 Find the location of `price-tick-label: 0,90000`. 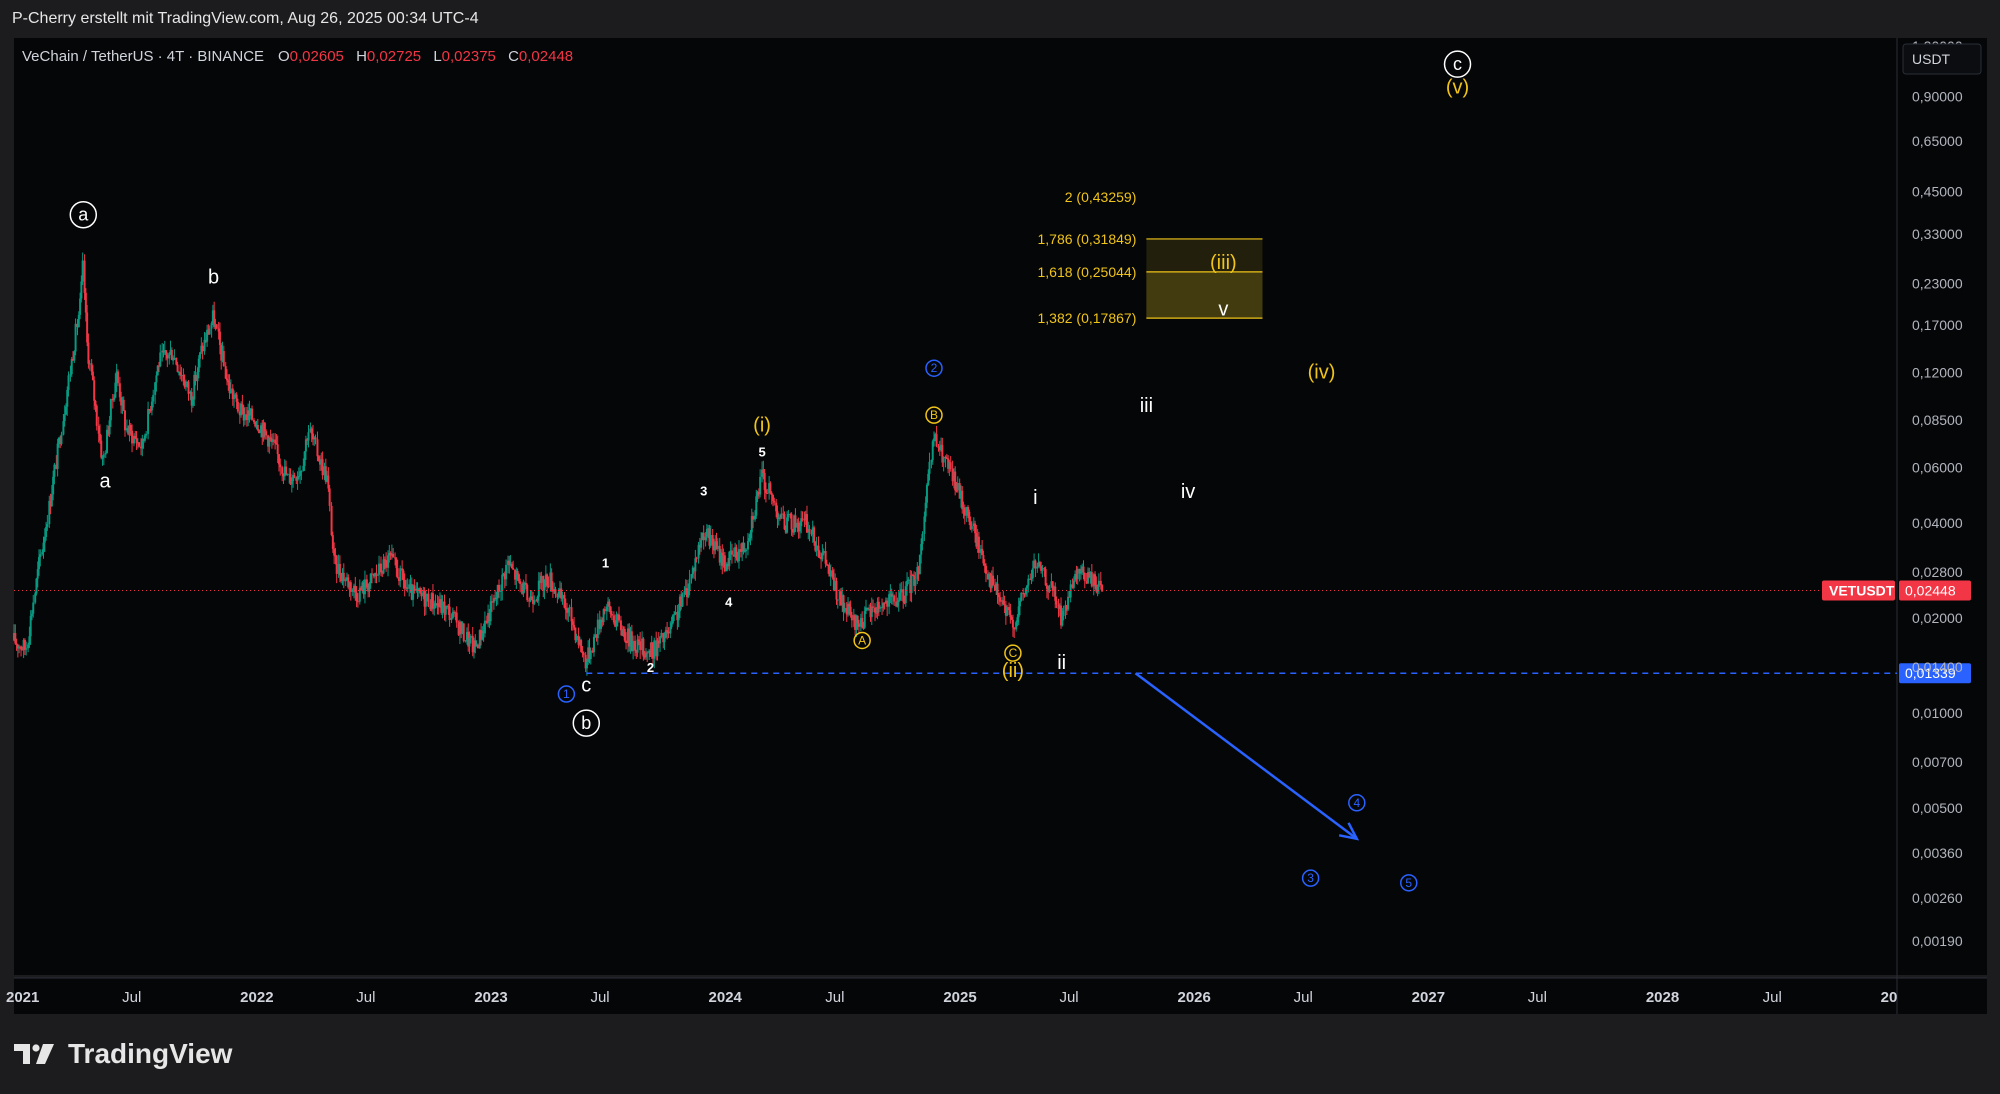

price-tick-label: 0,90000 is located at coordinates (1937, 97).